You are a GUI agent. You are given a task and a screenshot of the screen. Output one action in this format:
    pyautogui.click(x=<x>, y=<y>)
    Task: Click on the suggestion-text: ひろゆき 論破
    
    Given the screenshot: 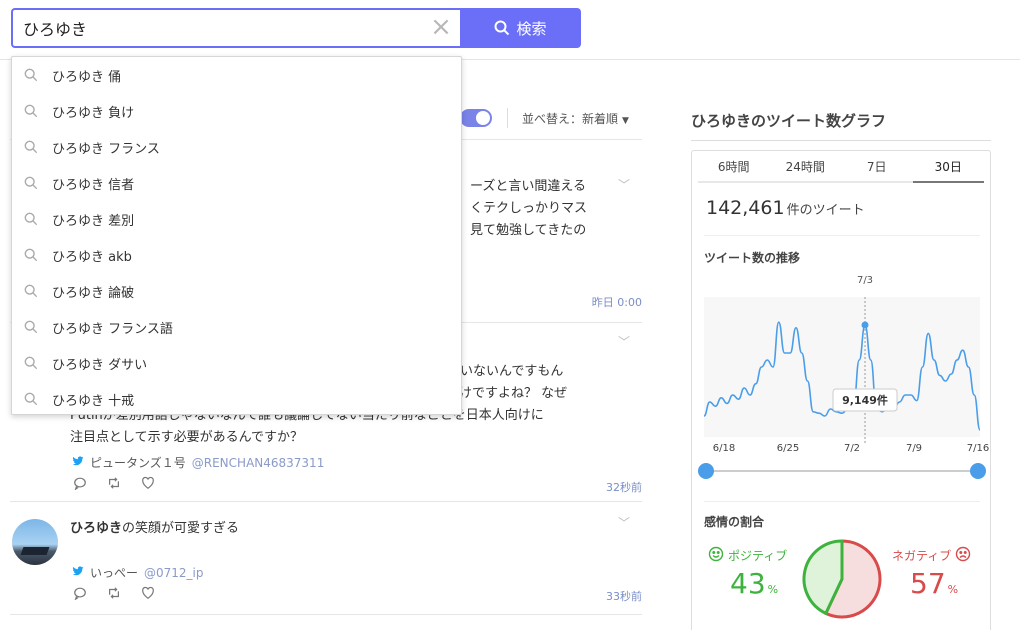 What is the action you would take?
    pyautogui.click(x=93, y=293)
    